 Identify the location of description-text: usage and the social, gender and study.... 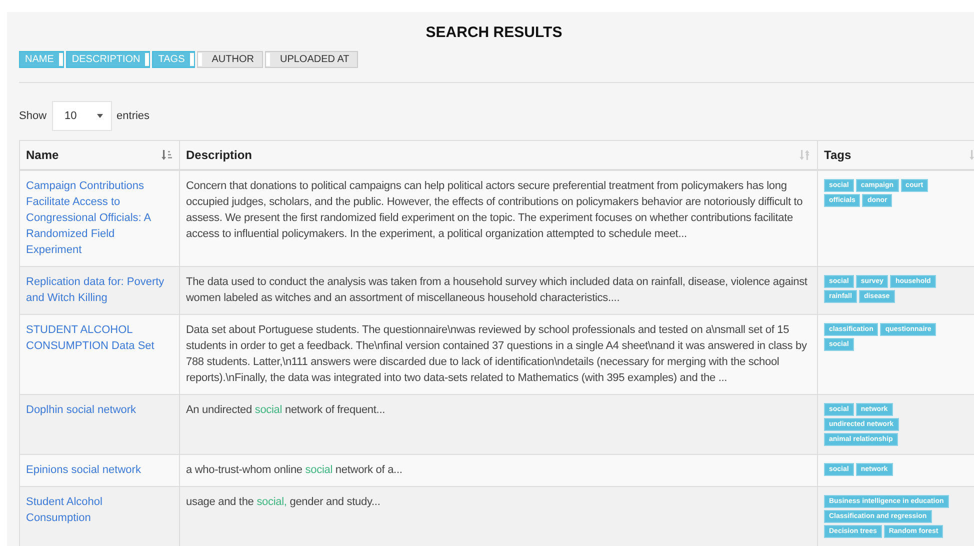
(284, 502).